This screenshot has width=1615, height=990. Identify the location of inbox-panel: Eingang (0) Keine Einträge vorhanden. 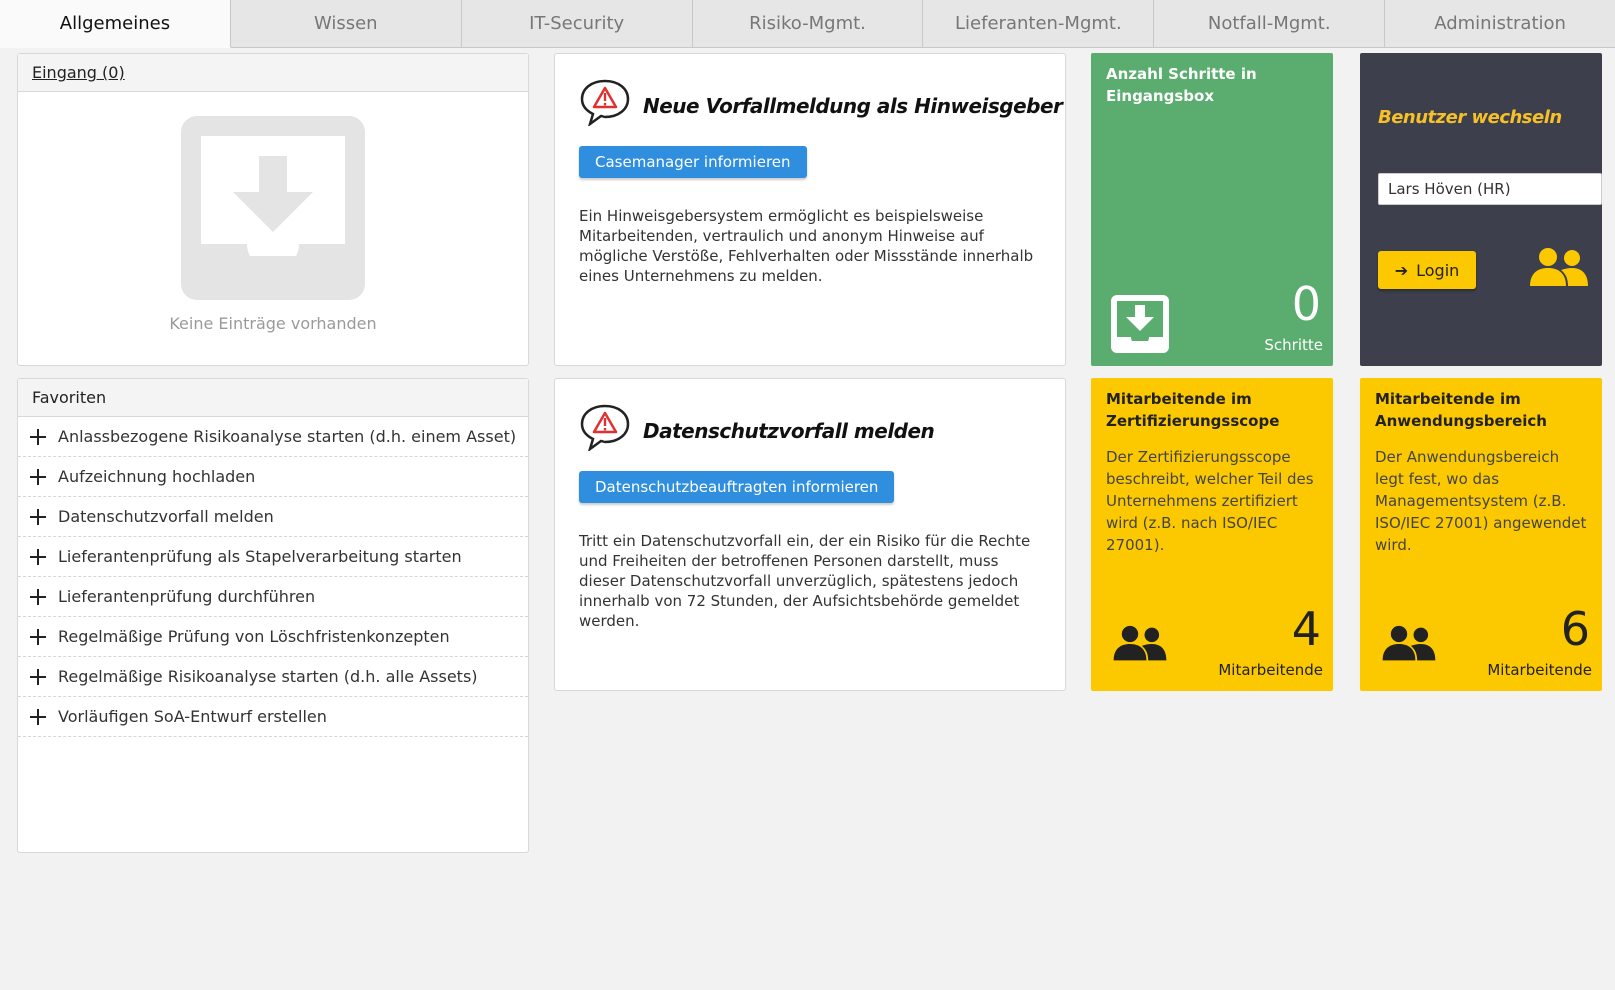
(273, 209).